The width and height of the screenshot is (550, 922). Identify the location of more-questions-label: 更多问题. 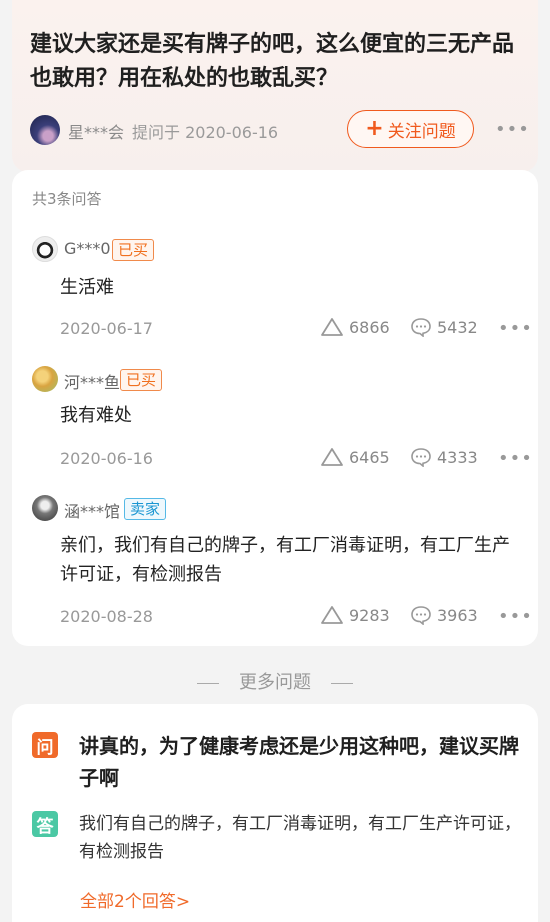
(275, 682).